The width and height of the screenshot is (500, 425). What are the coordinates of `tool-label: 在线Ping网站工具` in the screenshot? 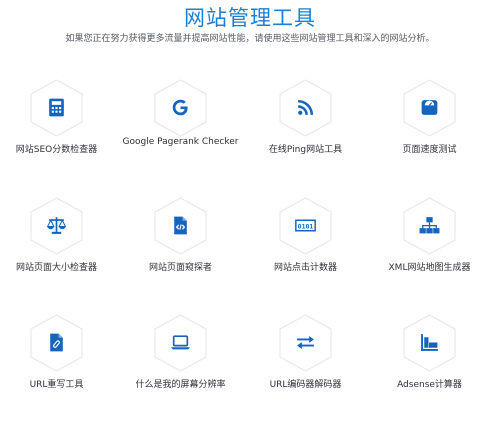 It's located at (305, 150).